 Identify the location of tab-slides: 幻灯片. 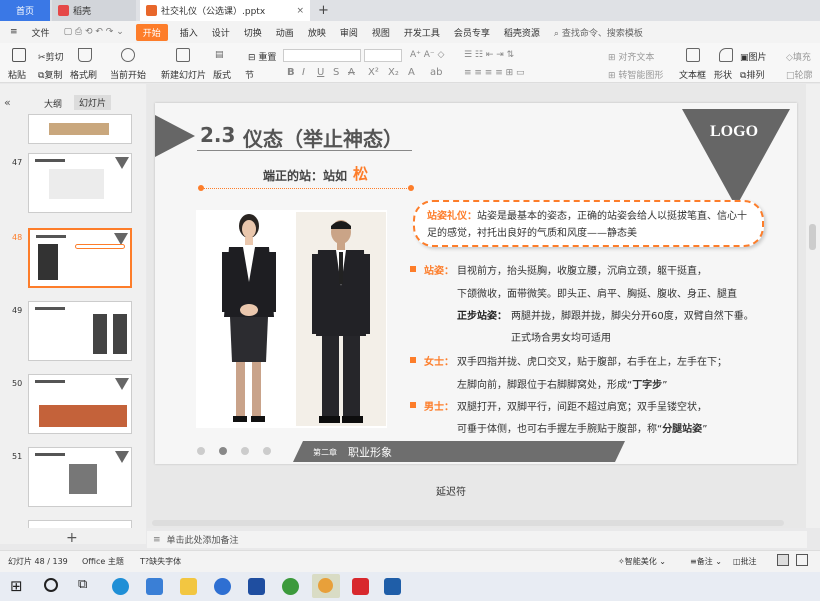
(93, 102).